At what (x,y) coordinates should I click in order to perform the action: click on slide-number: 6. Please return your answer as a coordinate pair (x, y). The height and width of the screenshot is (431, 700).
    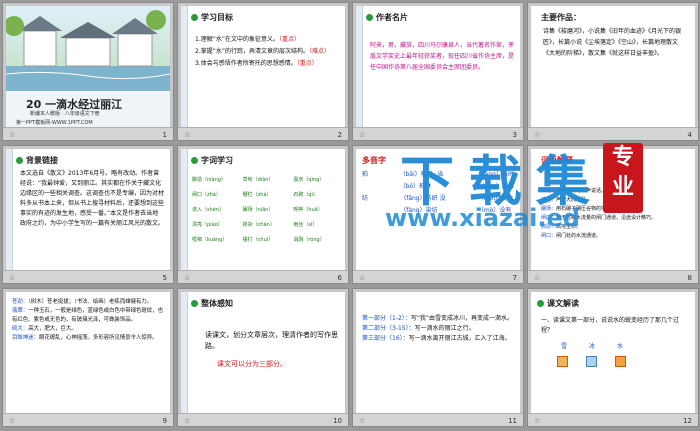
    Looking at the image, I should click on (339, 278).